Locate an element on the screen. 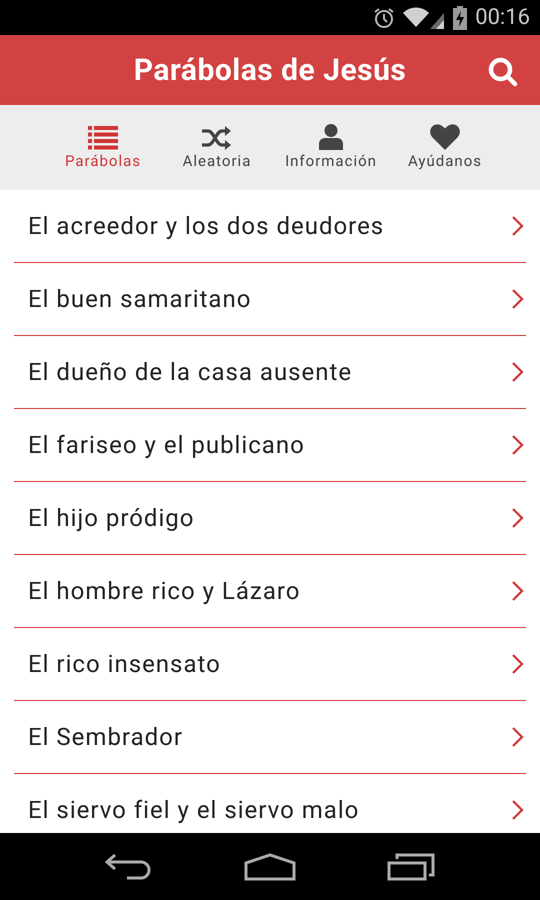 The image size is (540, 900). nav-tab: Aleatoria is located at coordinates (217, 143).